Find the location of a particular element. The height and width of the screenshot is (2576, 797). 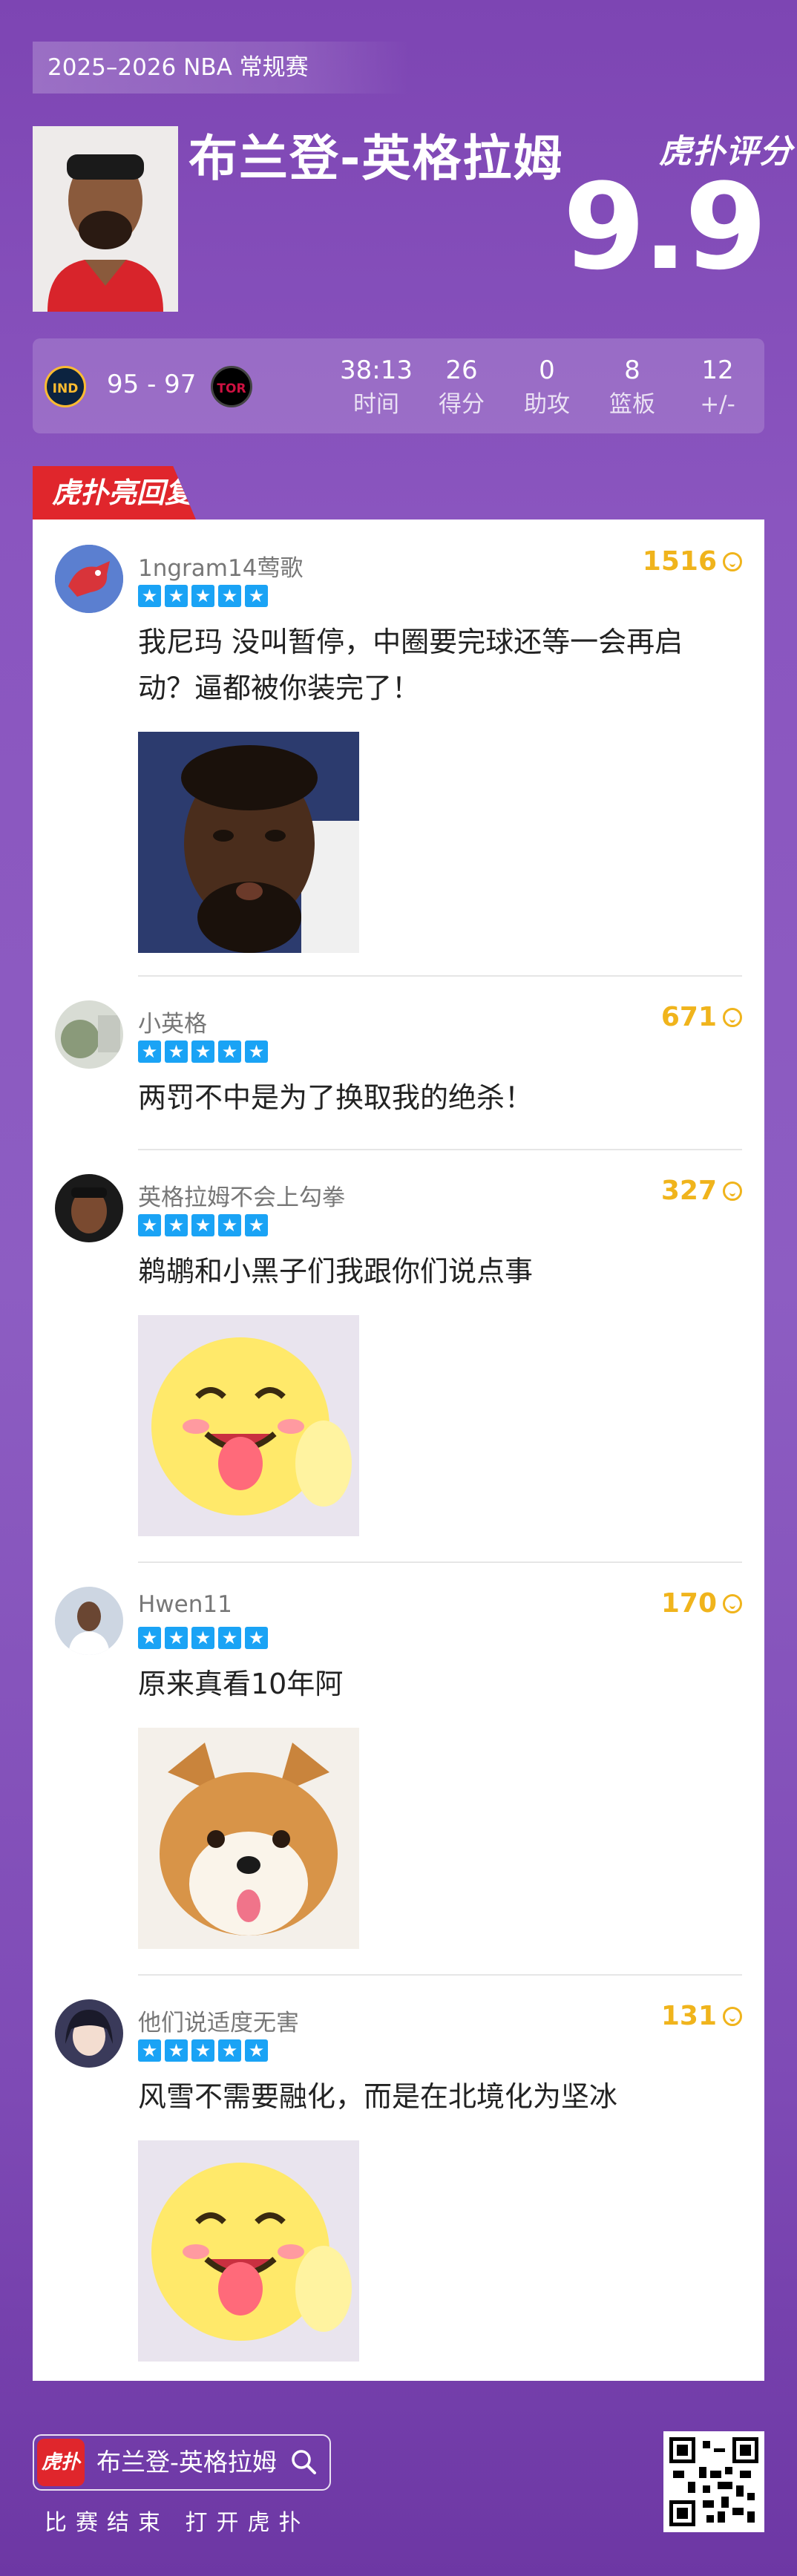

stat-points: 26 得分 is located at coordinates (461, 388).